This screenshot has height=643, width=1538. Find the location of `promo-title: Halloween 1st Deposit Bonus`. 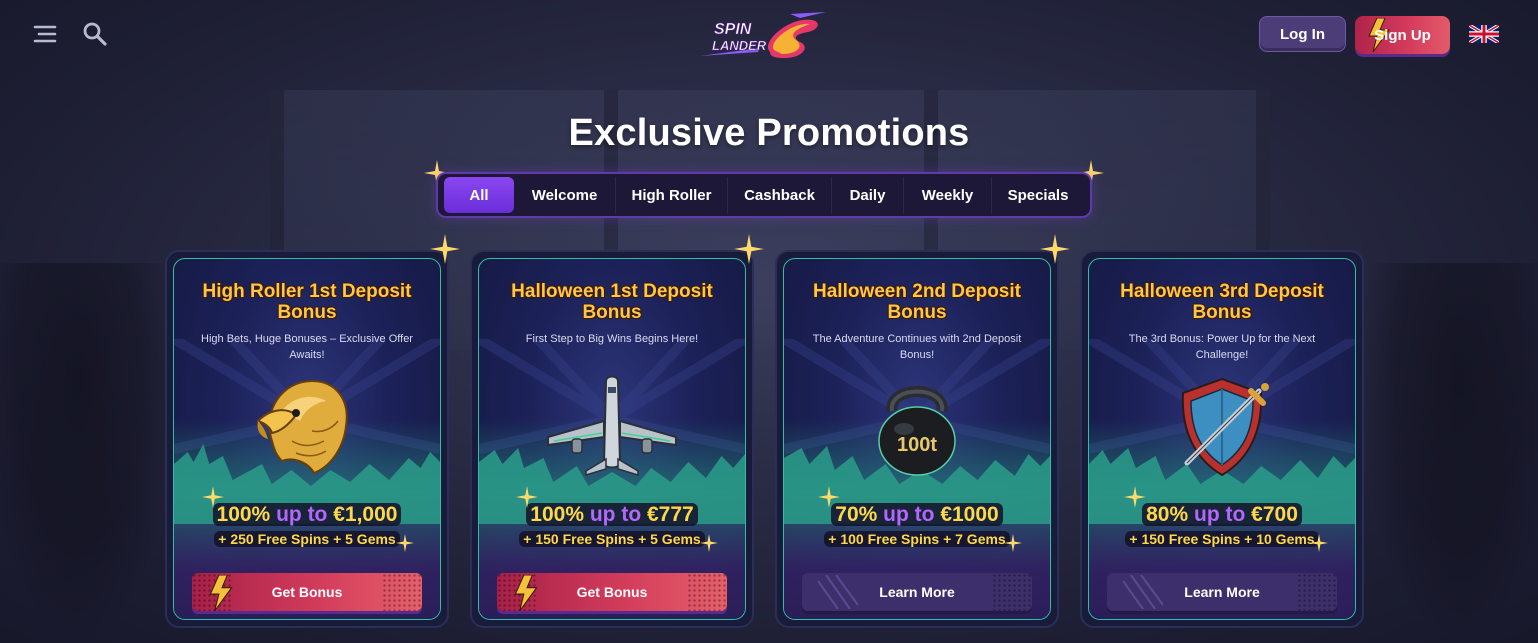

promo-title: Halloween 1st Deposit Bonus is located at coordinates (612, 302).